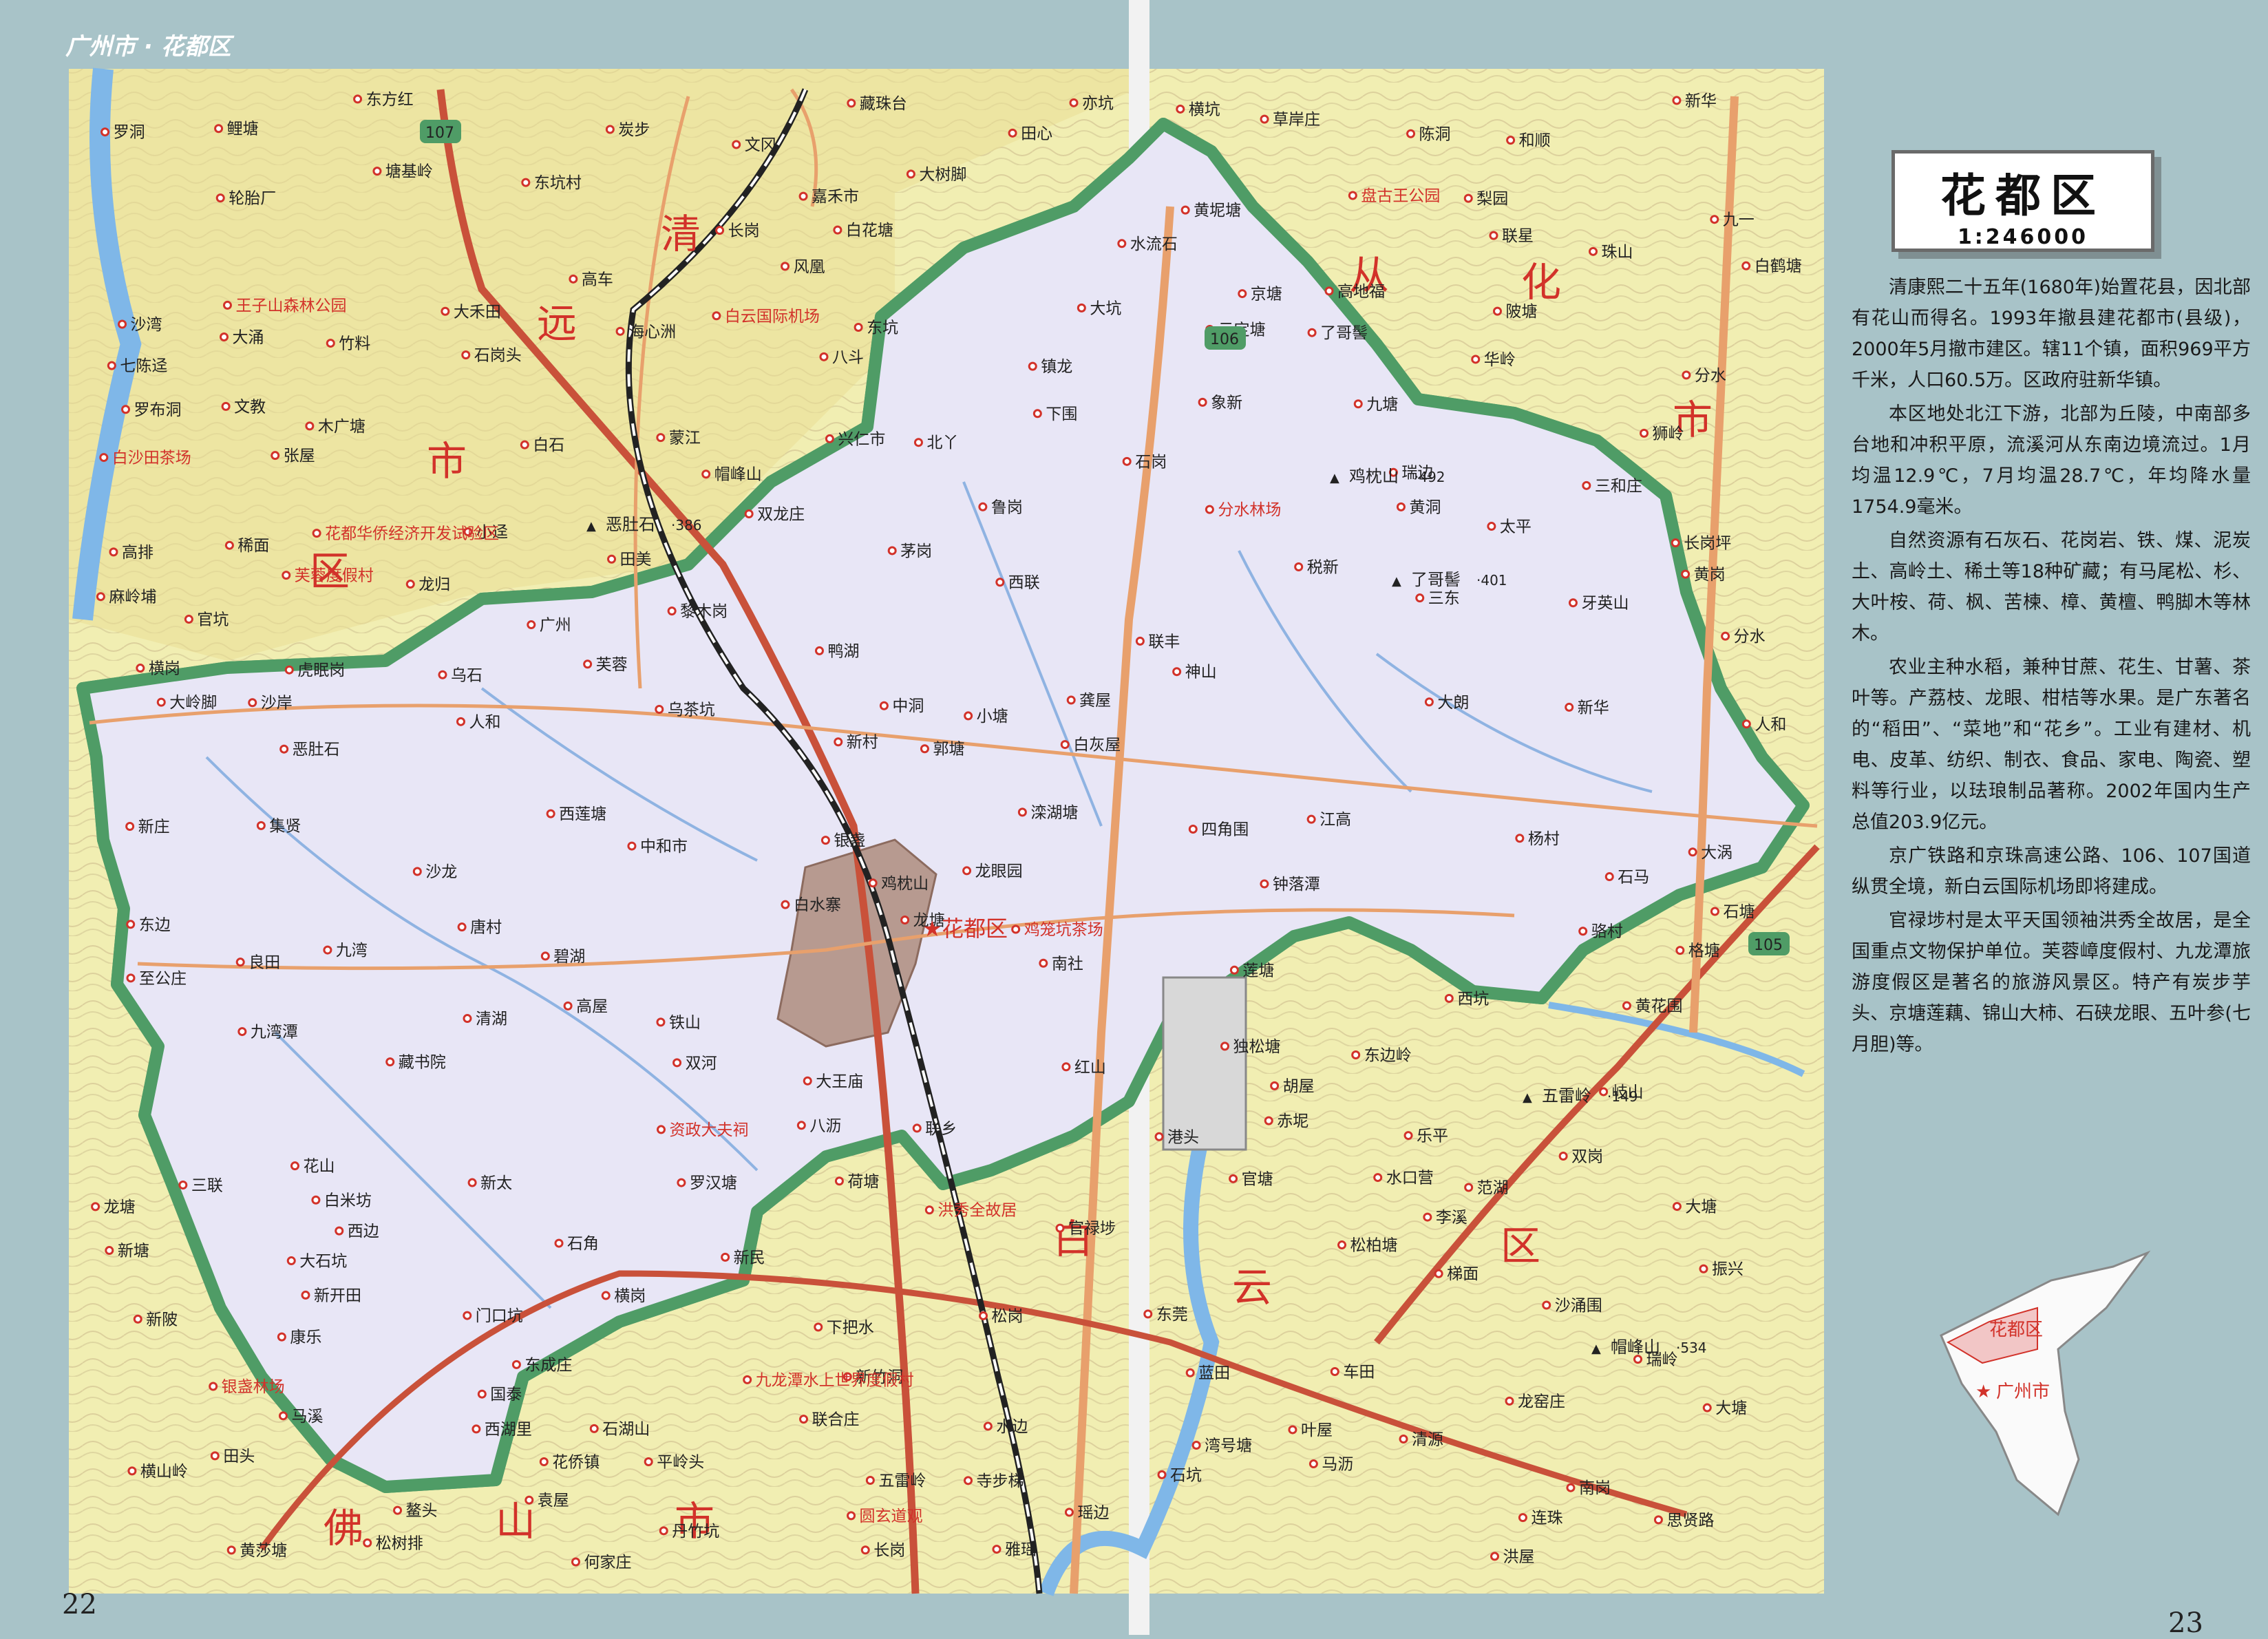  What do you see at coordinates (1596, 1349) in the screenshot?
I see `peak-icon: ▲` at bounding box center [1596, 1349].